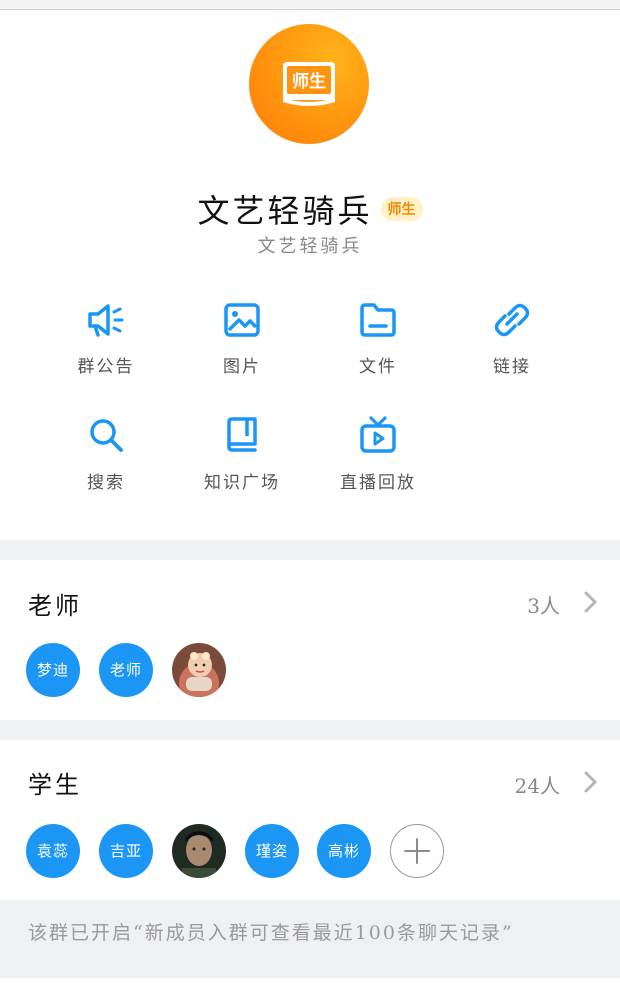  What do you see at coordinates (310, 5) in the screenshot?
I see `top-divider` at bounding box center [310, 5].